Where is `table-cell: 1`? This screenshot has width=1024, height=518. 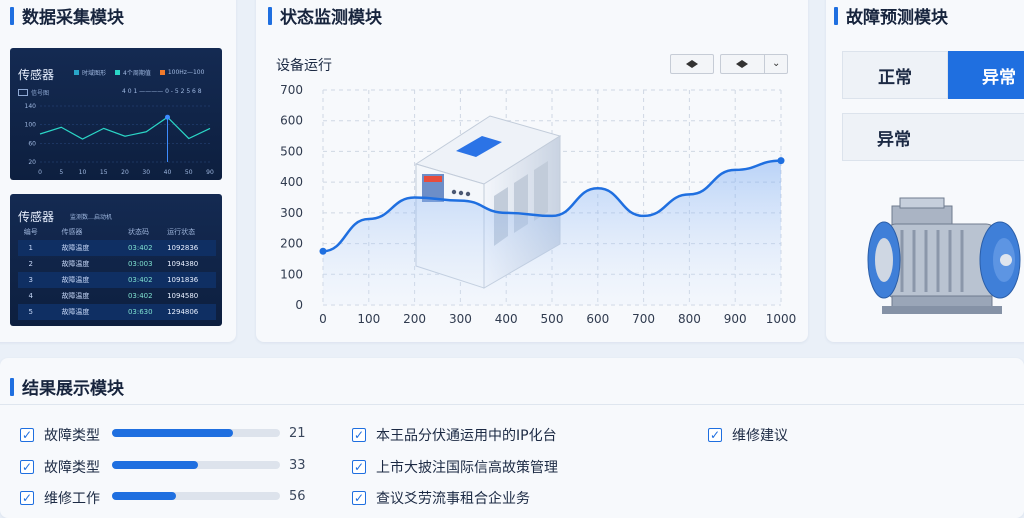
table-cell: 1 is located at coordinates (30, 248).